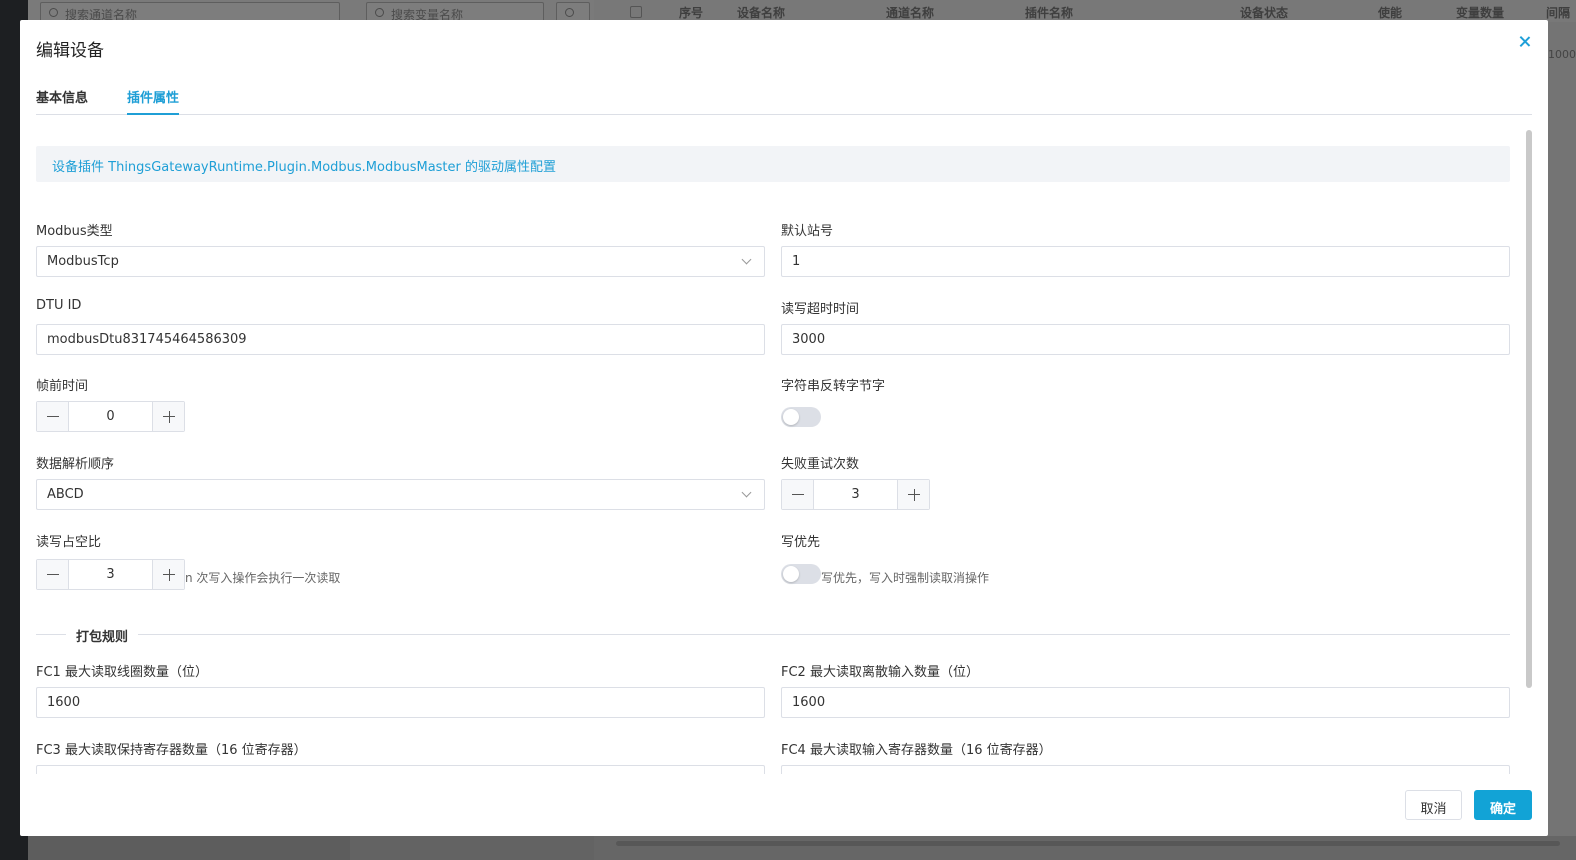  What do you see at coordinates (400, 494) in the screenshot?
I see `data-order-select: ABCD` at bounding box center [400, 494].